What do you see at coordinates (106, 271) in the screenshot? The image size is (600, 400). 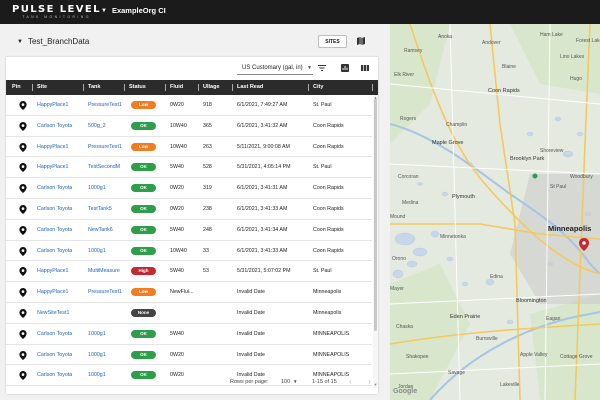 I see `tank-link: MultiMeasure` at bounding box center [106, 271].